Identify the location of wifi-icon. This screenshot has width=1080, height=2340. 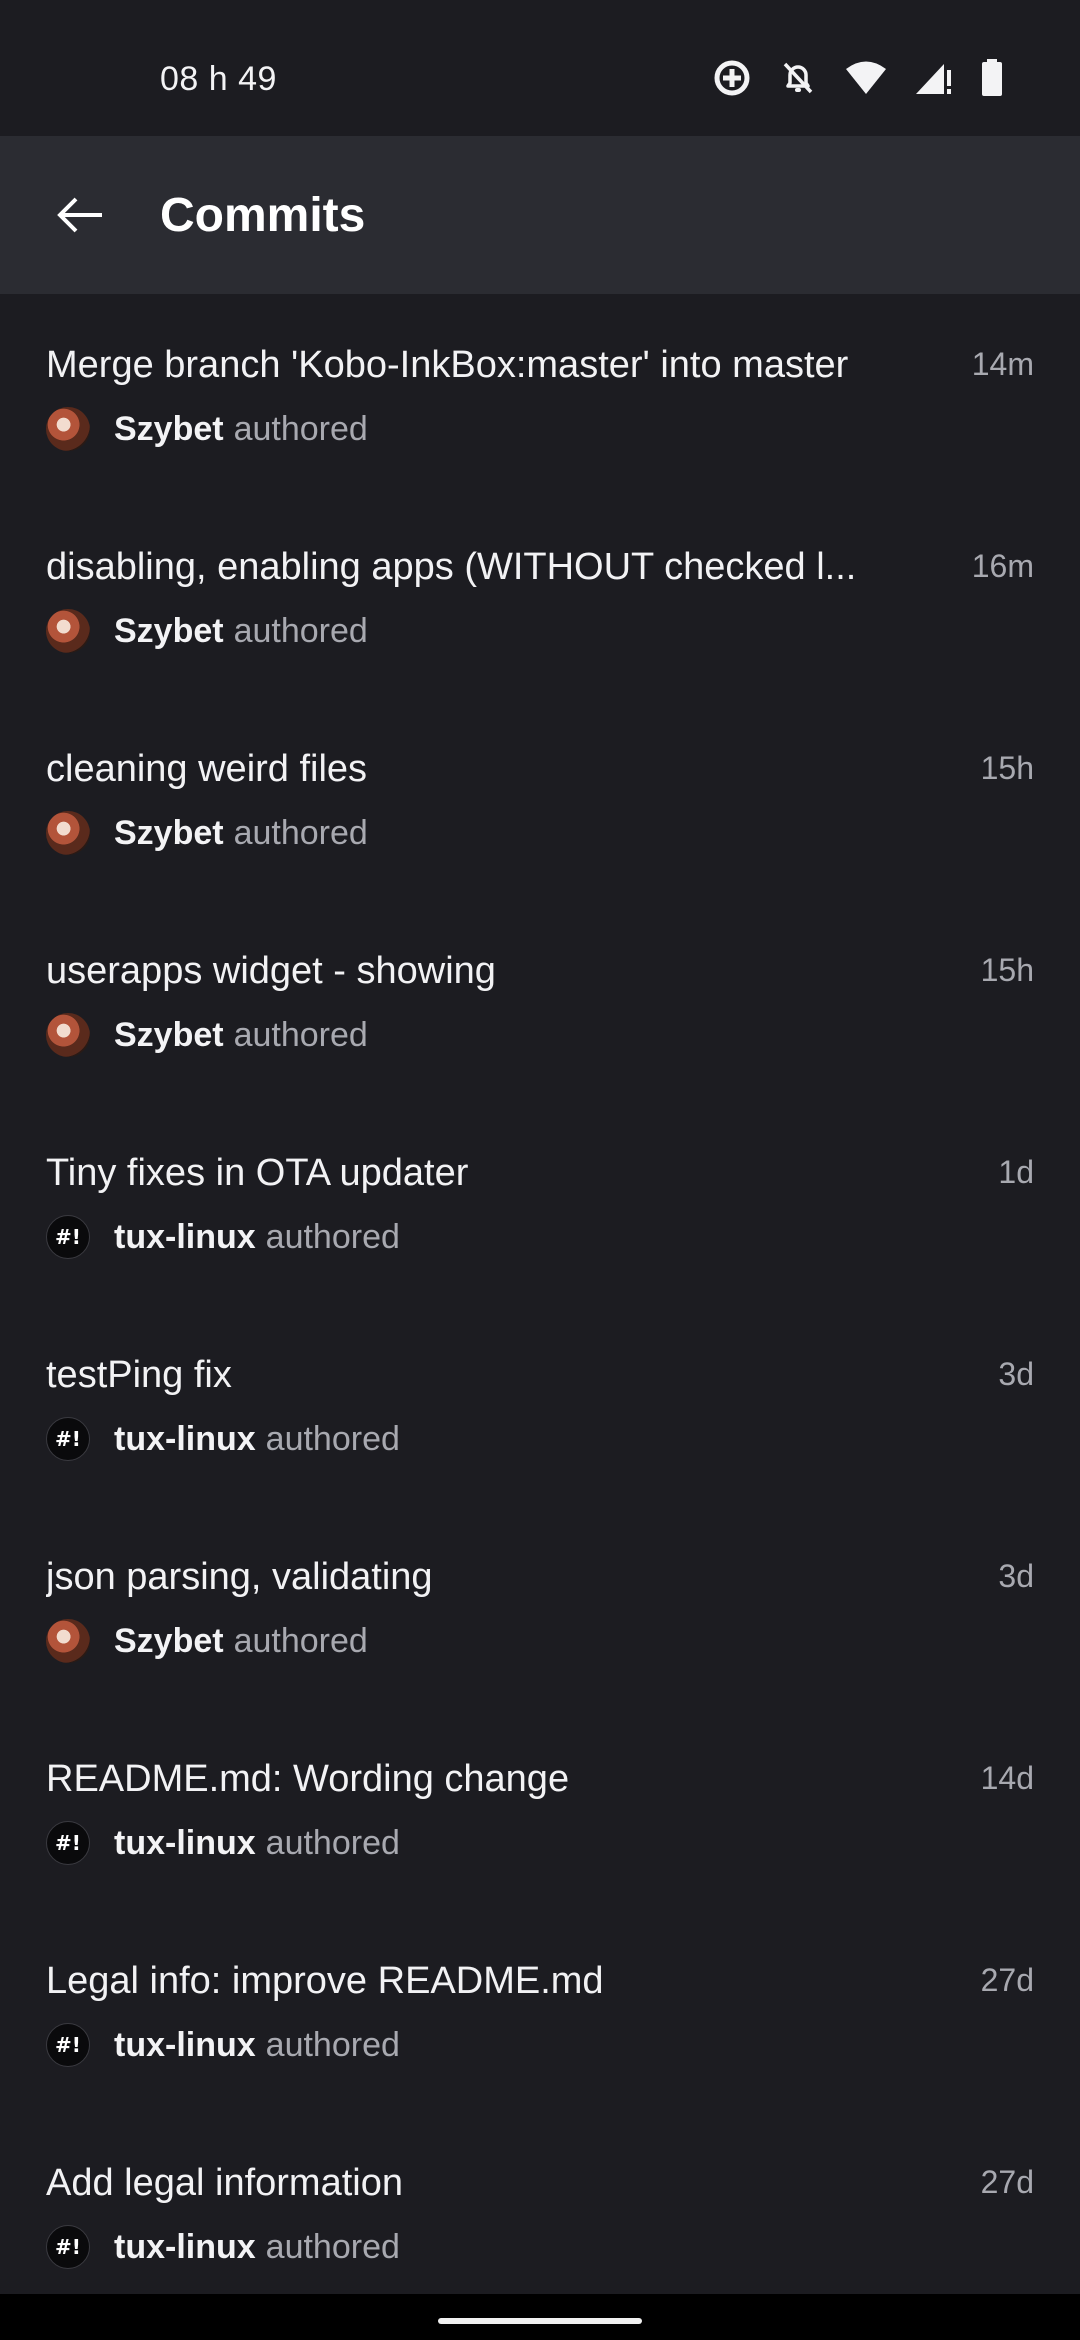
(866, 77).